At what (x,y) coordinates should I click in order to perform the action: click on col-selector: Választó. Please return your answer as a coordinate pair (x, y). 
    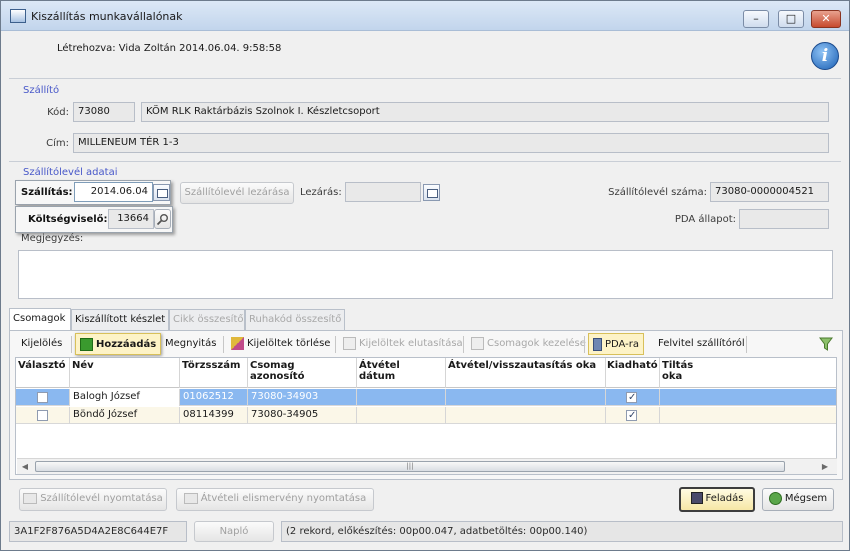
    Looking at the image, I should click on (44, 365).